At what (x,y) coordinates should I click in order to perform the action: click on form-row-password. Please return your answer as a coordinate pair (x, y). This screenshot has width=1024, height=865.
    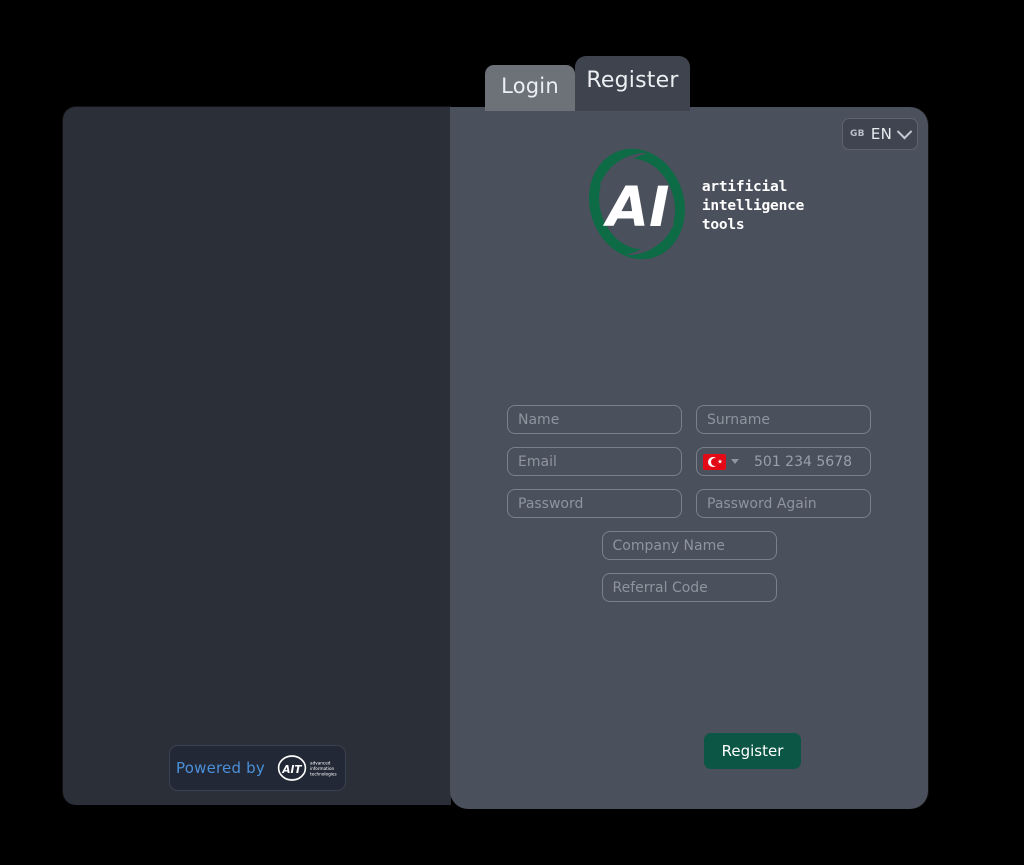
    Looking at the image, I should click on (689, 503).